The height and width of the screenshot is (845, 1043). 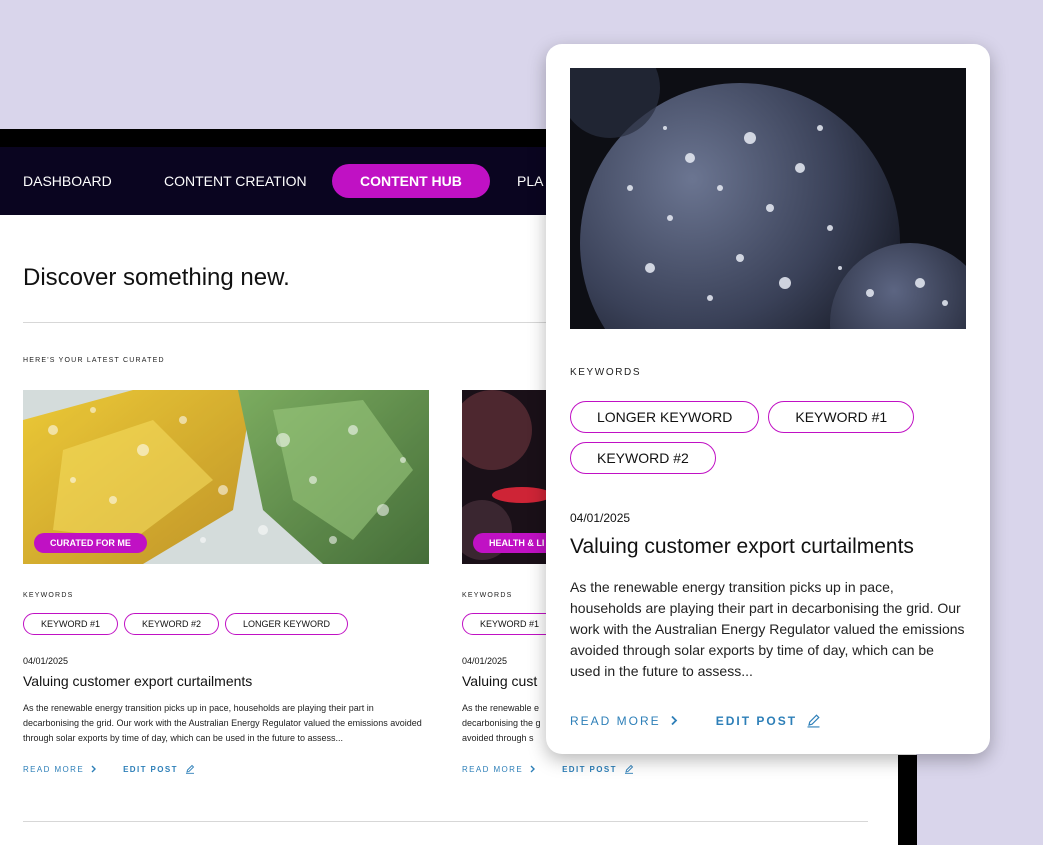 What do you see at coordinates (499, 681) in the screenshot?
I see `post-title: Valuing cust` at bounding box center [499, 681].